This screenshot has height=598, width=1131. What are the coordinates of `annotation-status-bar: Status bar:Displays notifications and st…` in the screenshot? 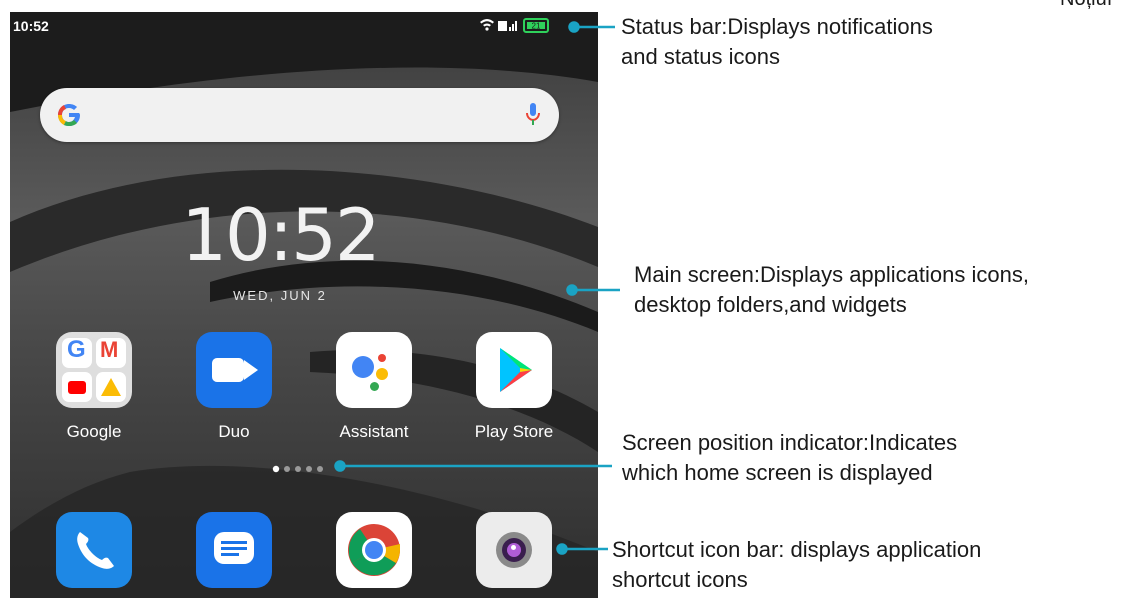 It's located at (777, 41).